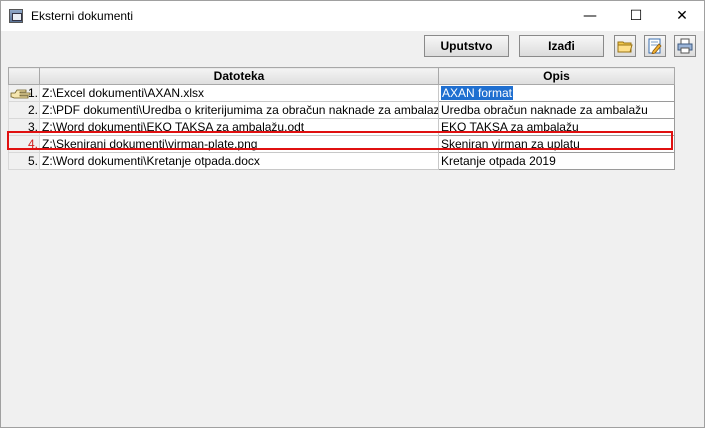 The image size is (707, 430). I want to click on description-cell: Skeniran virman za uplatu, so click(556, 144).